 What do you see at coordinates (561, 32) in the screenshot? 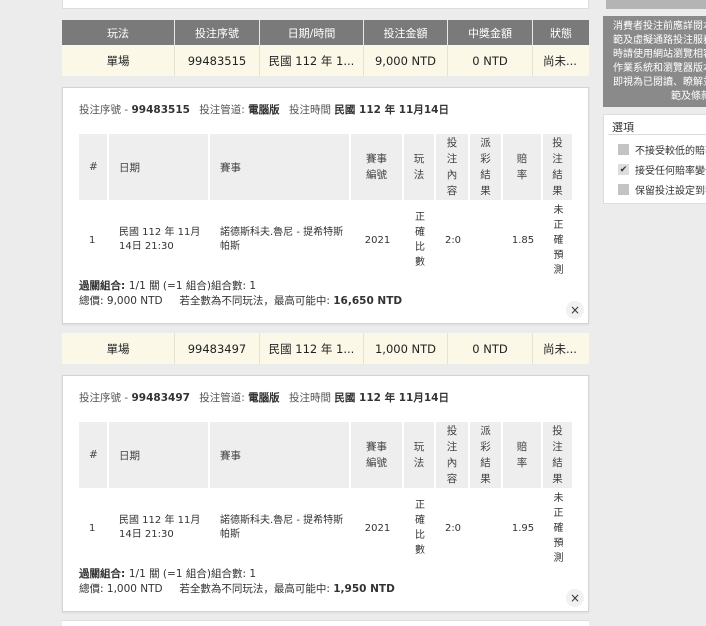
I see `column-header-status: 狀態` at bounding box center [561, 32].